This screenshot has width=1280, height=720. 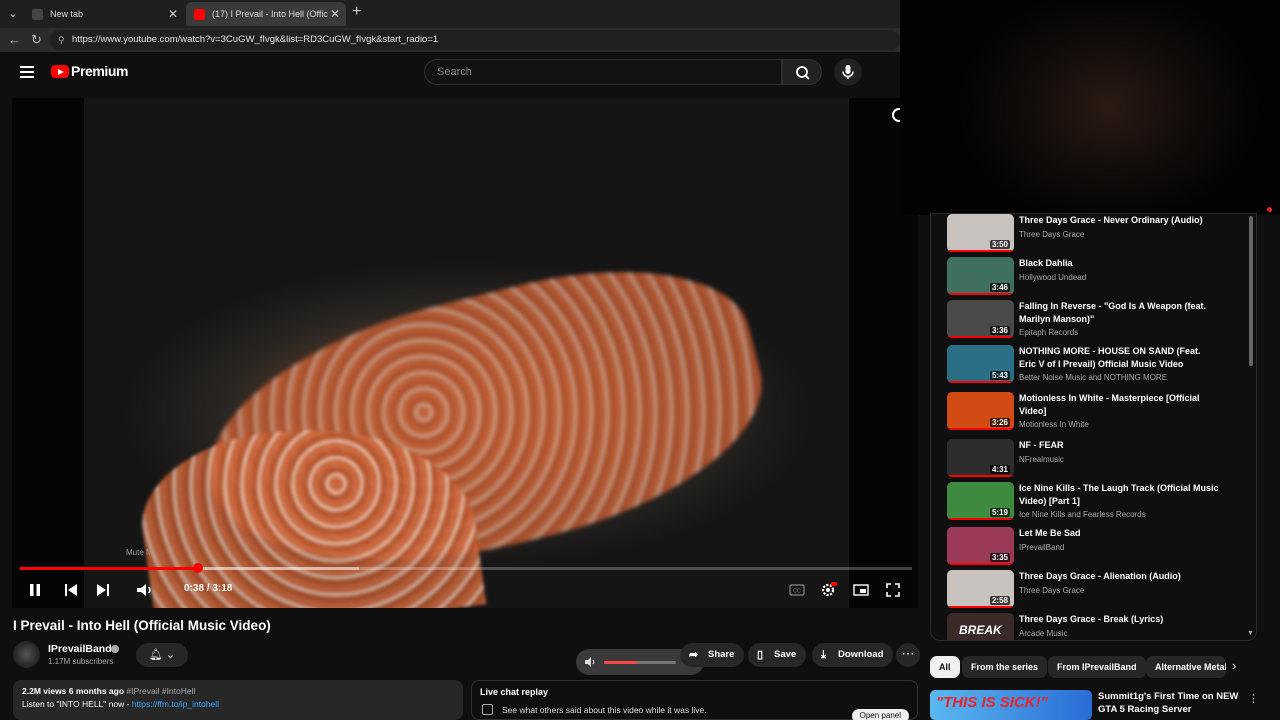 What do you see at coordinates (980, 364) in the screenshot?
I see `video-thumbnail: 5:43` at bounding box center [980, 364].